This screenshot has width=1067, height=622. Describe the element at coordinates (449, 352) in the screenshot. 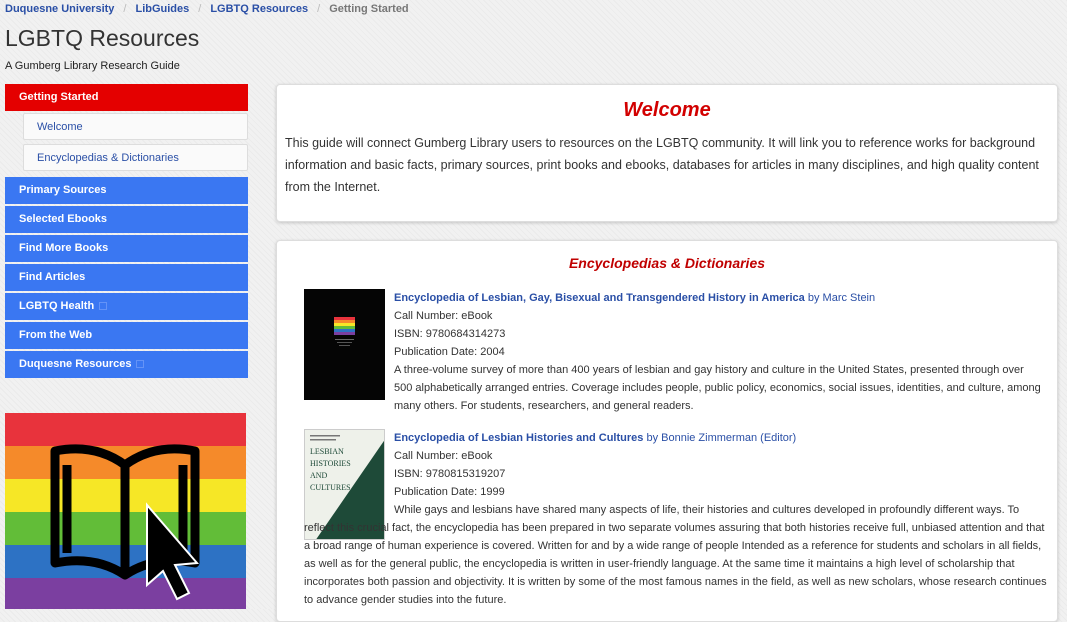

I see `book-pub-date: Publication Date: 2004` at that location.